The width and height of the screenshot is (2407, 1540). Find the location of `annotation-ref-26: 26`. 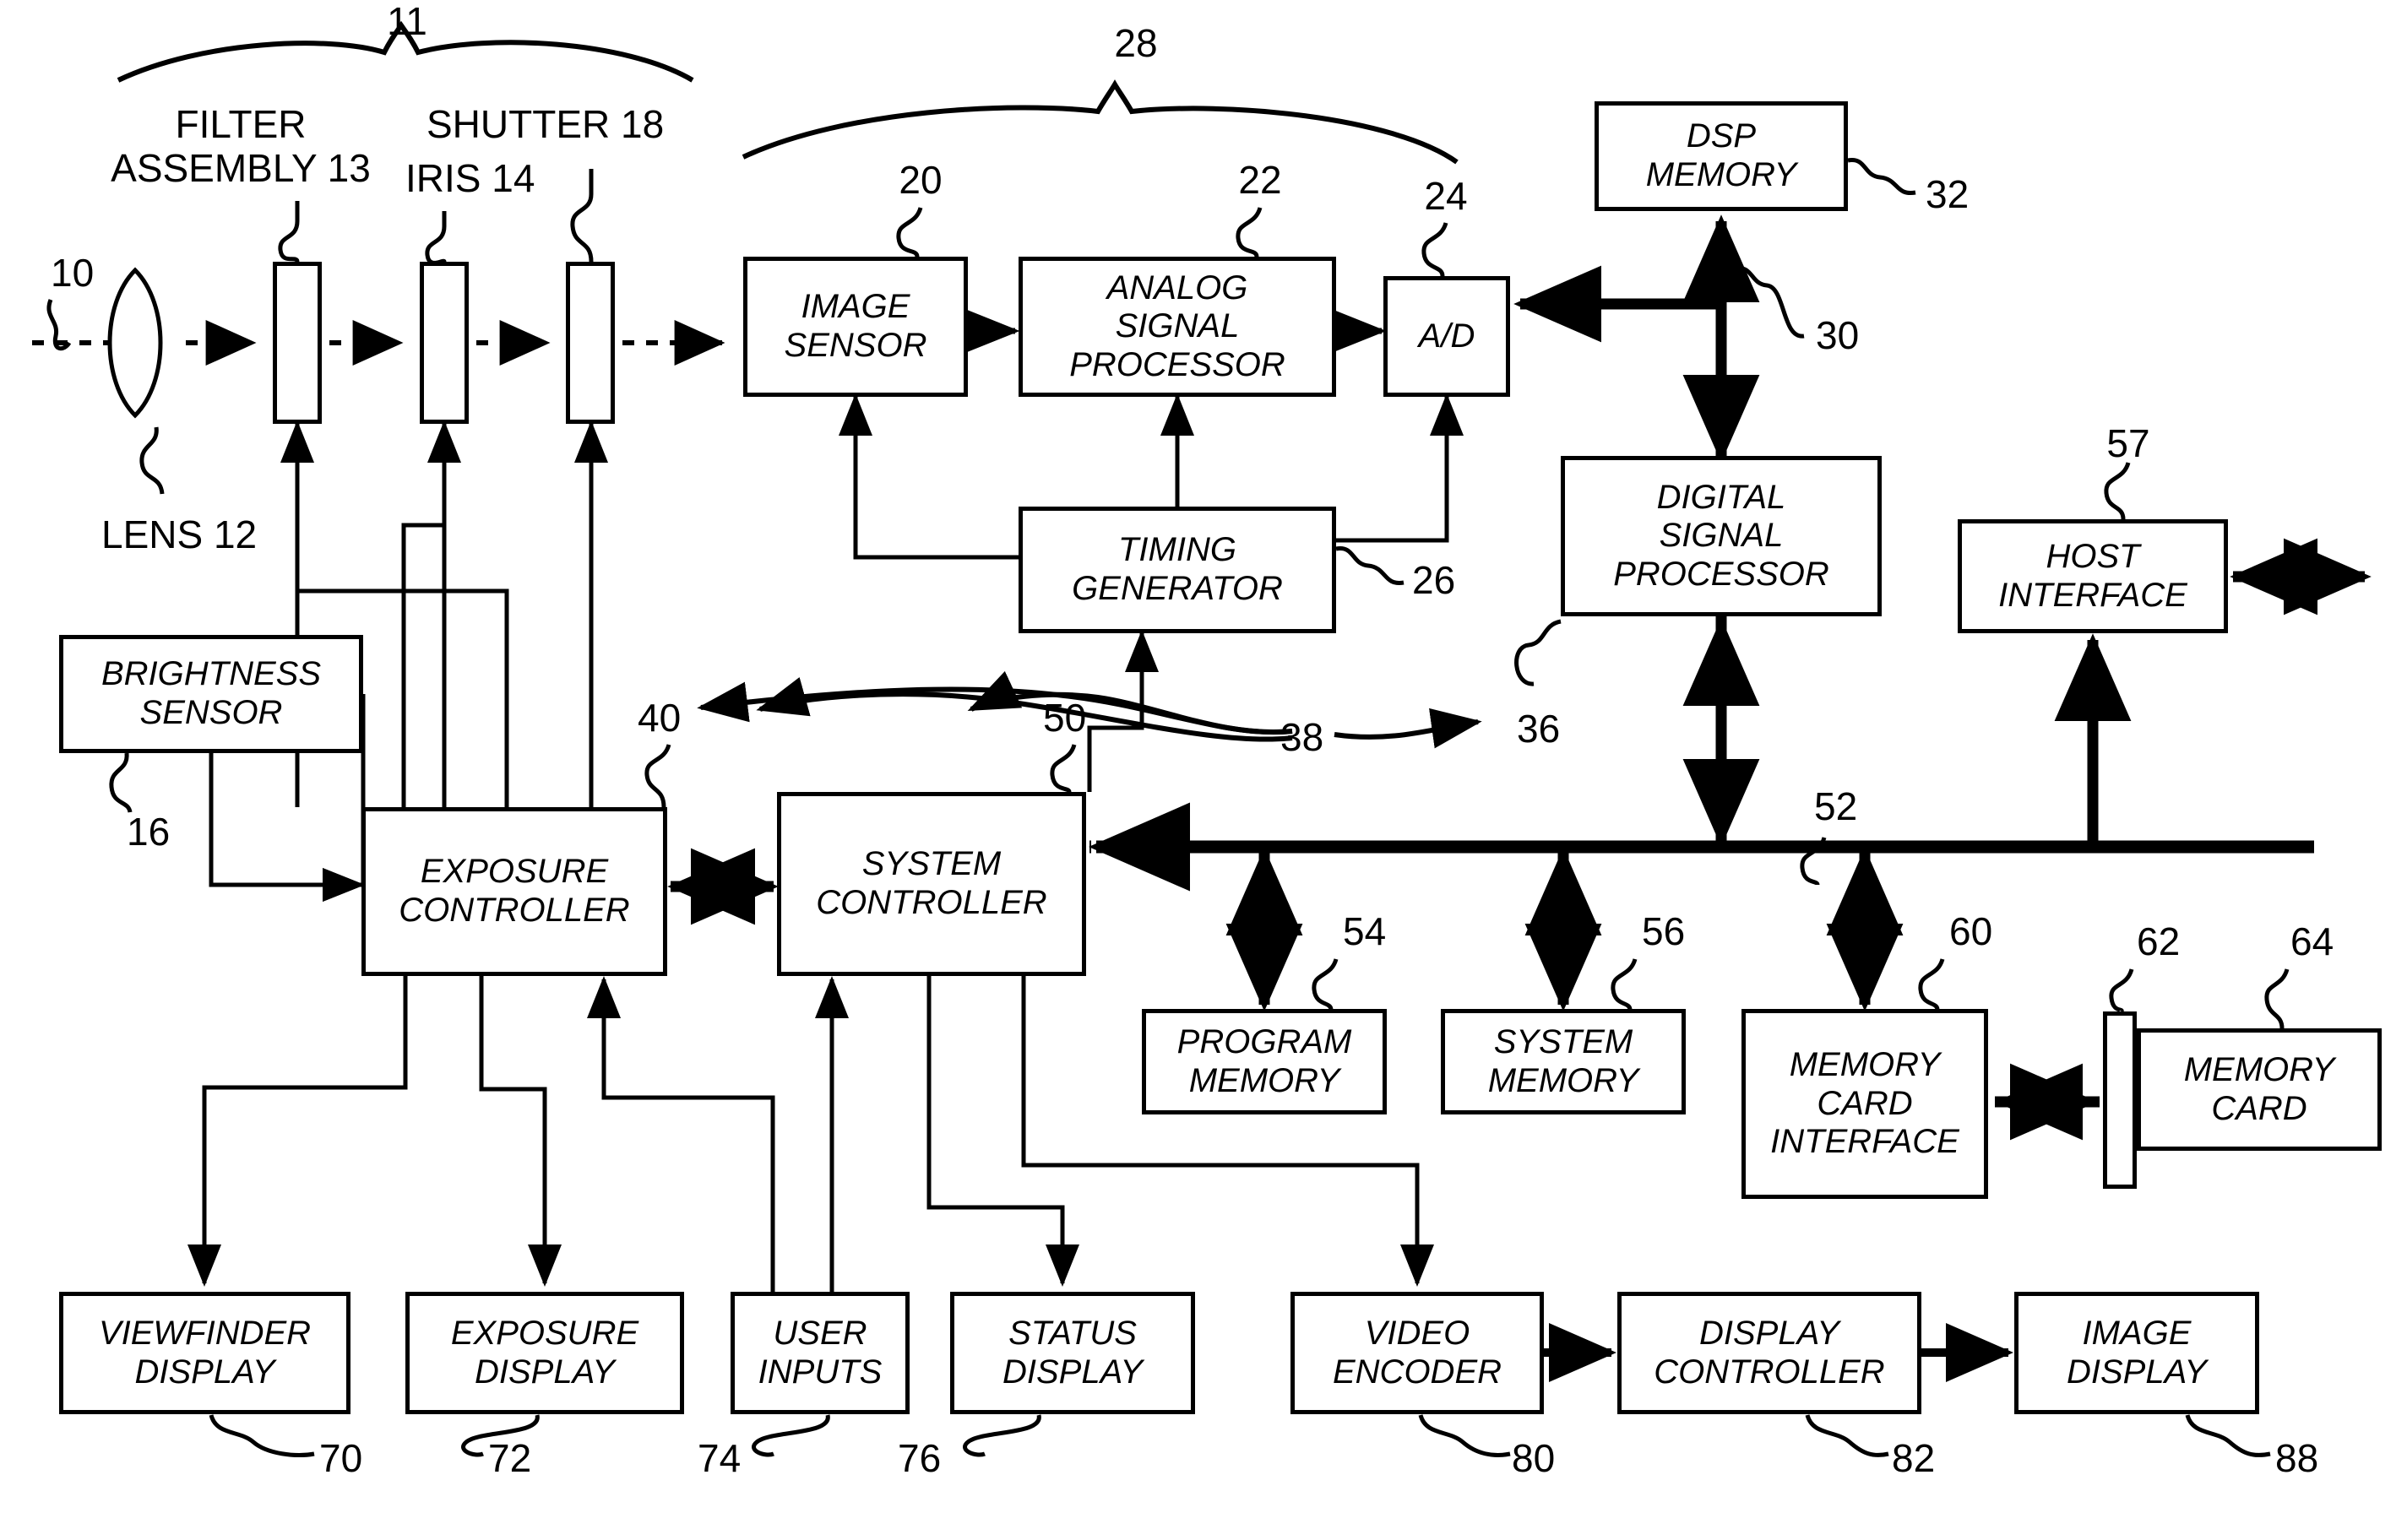

annotation-ref-26: 26 is located at coordinates (1434, 580).